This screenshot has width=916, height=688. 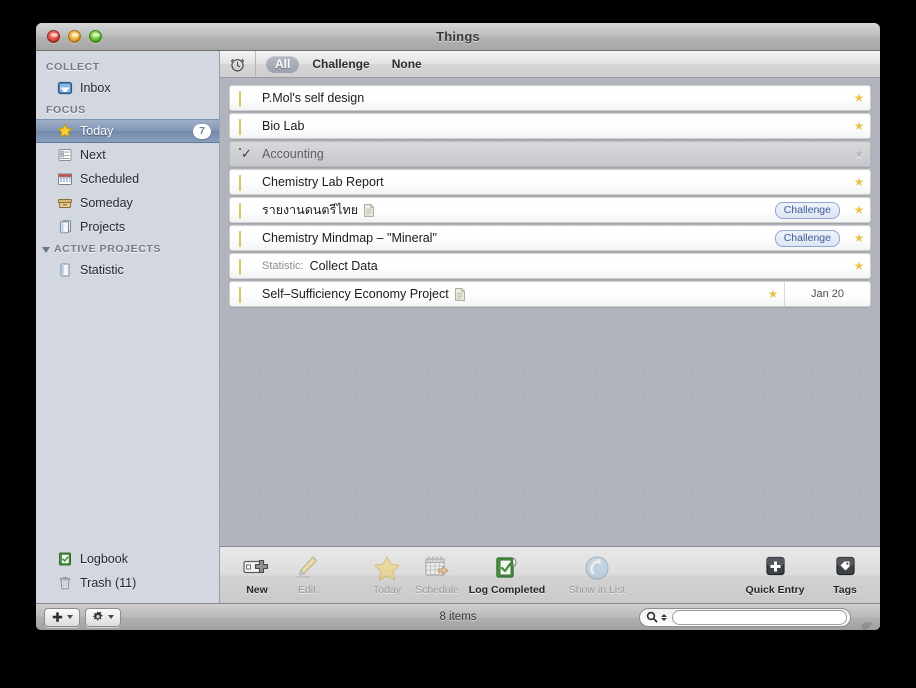 I want to click on sidebar-section-header-active-projects: ACTIVE PROJECTS, so click(x=127, y=248).